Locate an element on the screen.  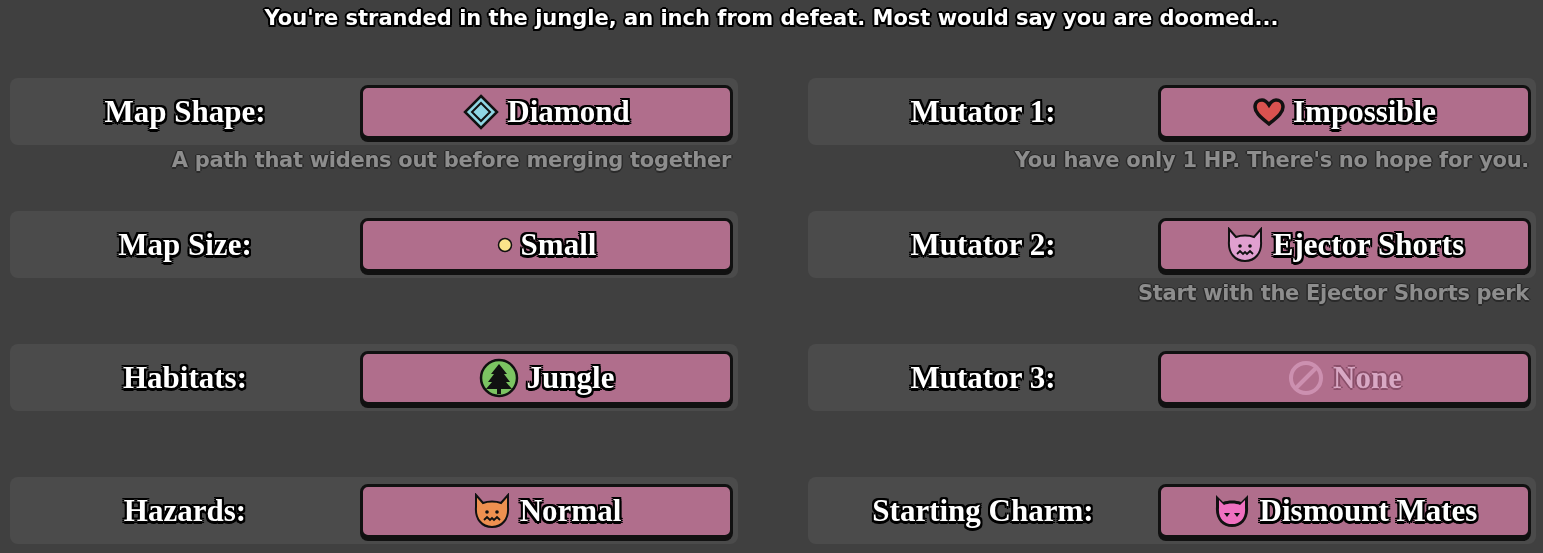
setting-label: Map Size: is located at coordinates (185, 244).